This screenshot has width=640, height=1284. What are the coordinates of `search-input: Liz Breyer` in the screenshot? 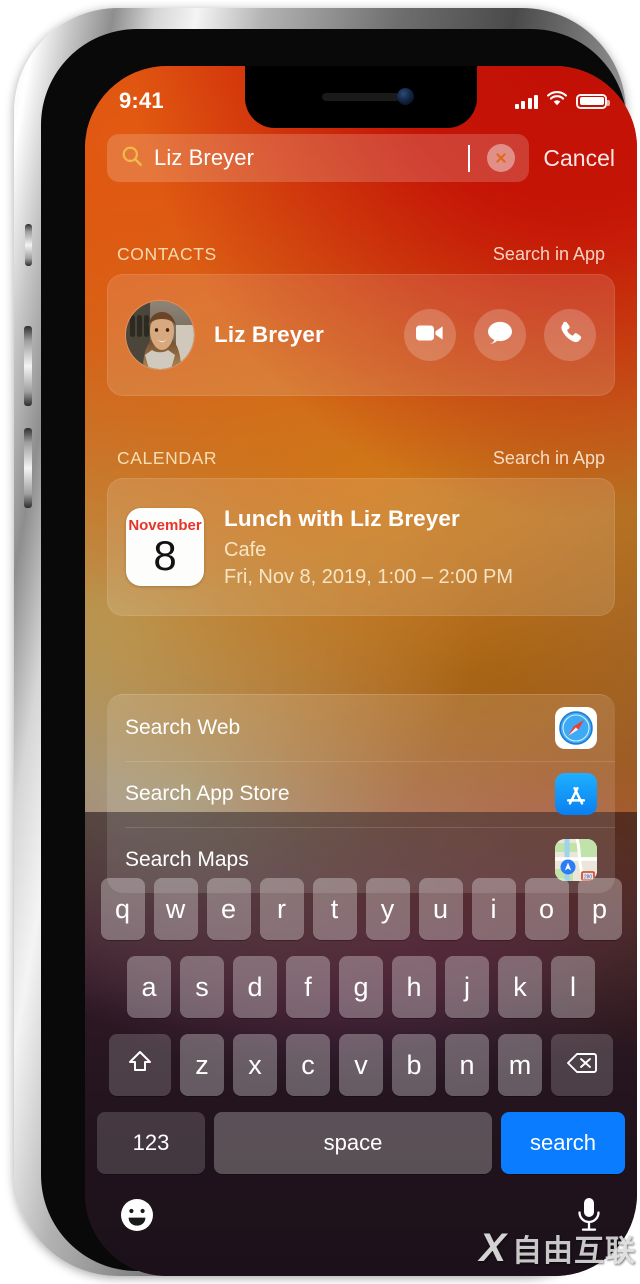 It's located at (318, 158).